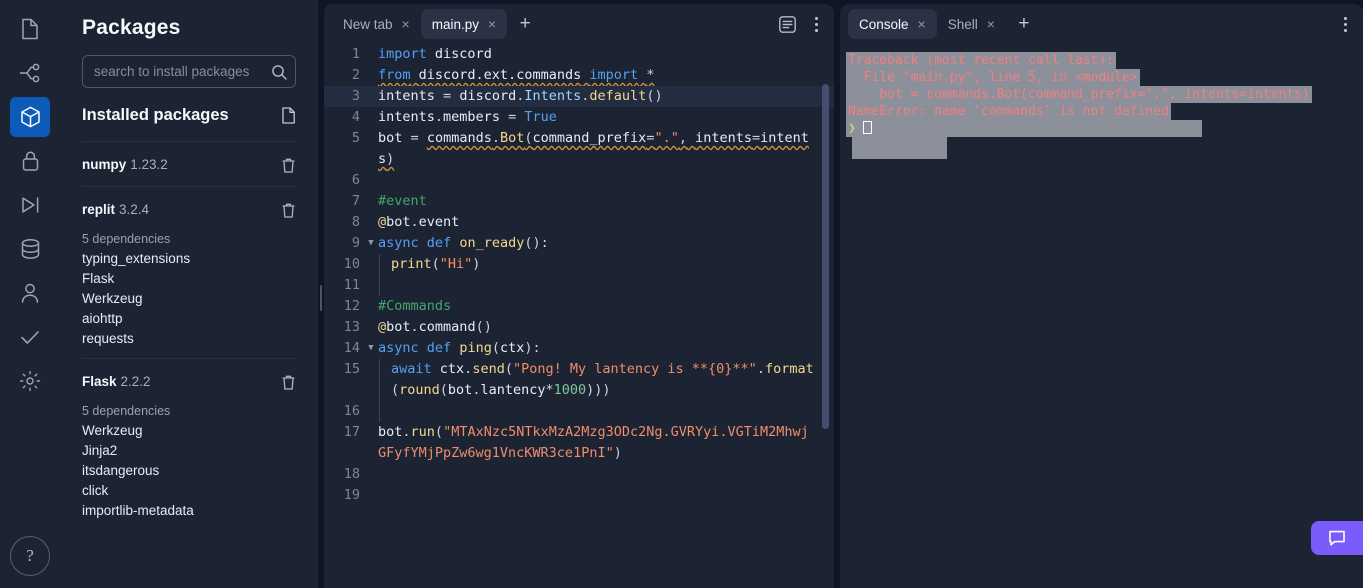 The height and width of the screenshot is (588, 1363). Describe the element at coordinates (355, 75) in the screenshot. I see `line-number: 2` at that location.